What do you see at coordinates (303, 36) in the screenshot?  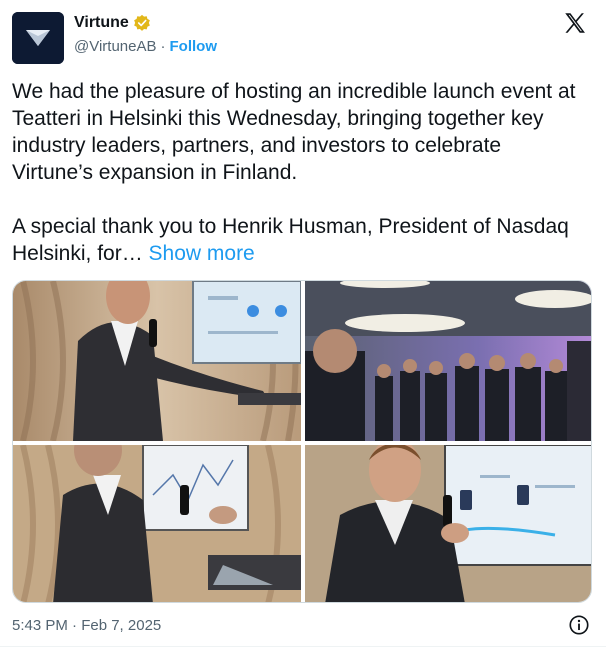 I see `tweet-header: Virtune @VirtuneAB · Follow` at bounding box center [303, 36].